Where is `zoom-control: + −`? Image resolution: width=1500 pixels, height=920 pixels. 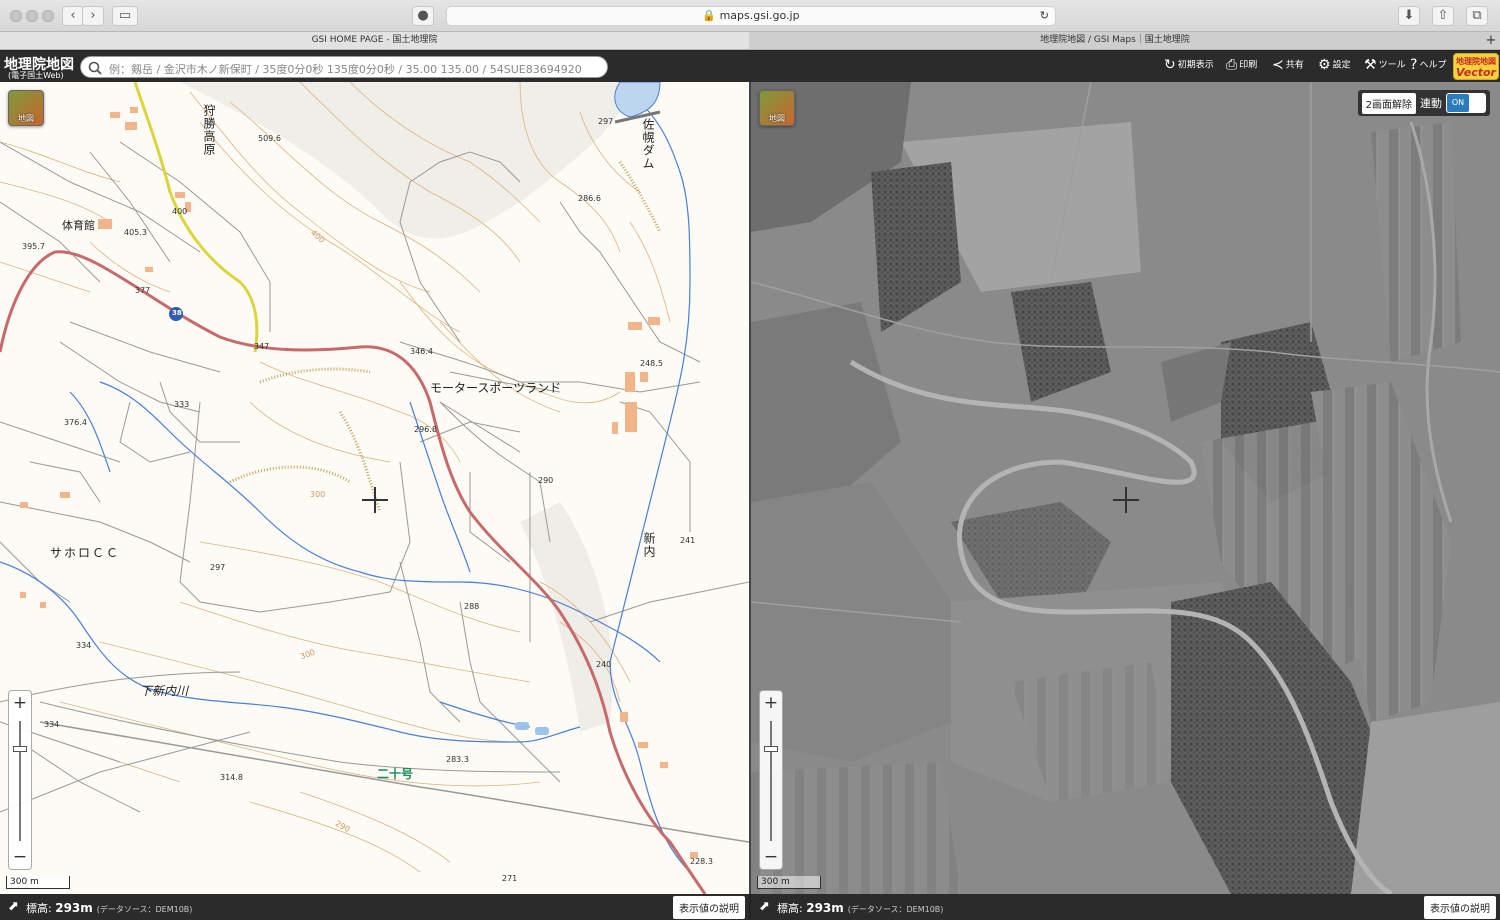
zoom-control: + − is located at coordinates (20, 780).